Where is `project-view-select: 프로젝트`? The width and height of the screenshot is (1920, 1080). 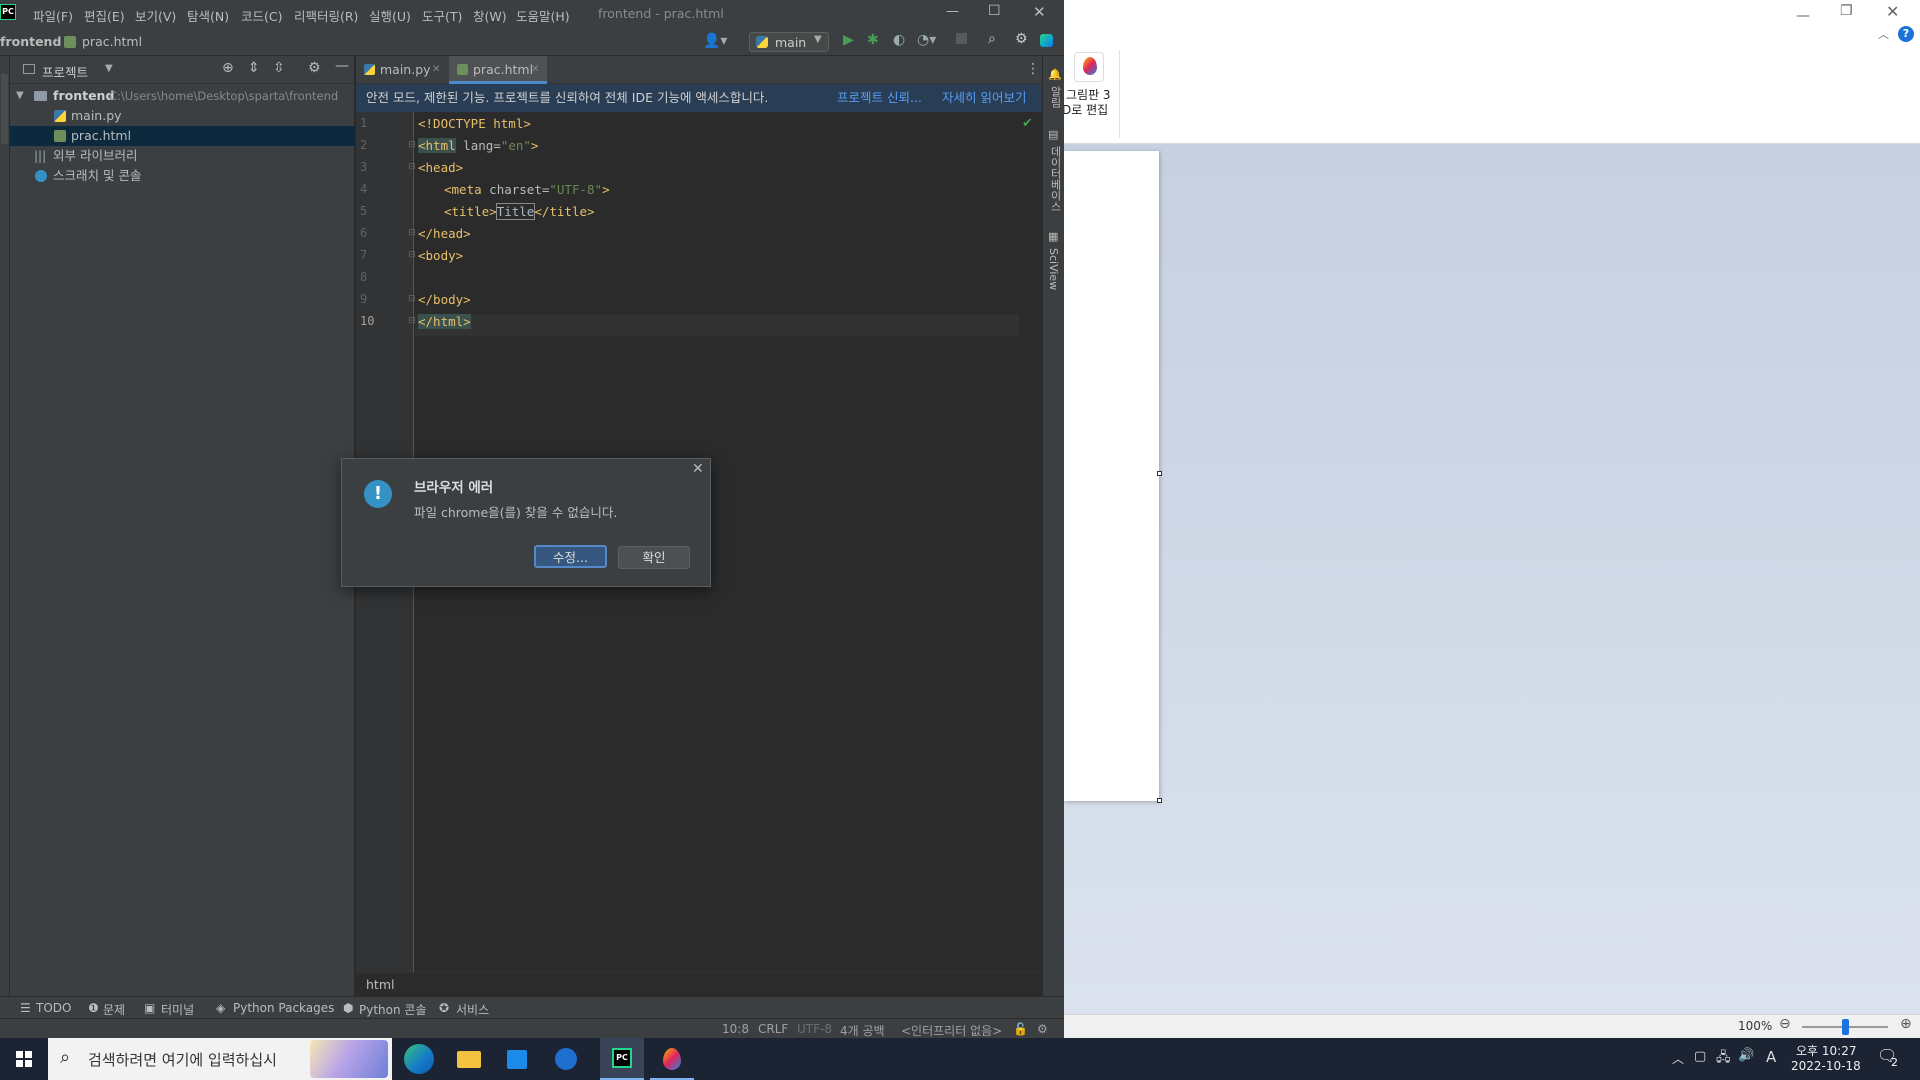 project-view-select: 프로젝트 is located at coordinates (65, 71).